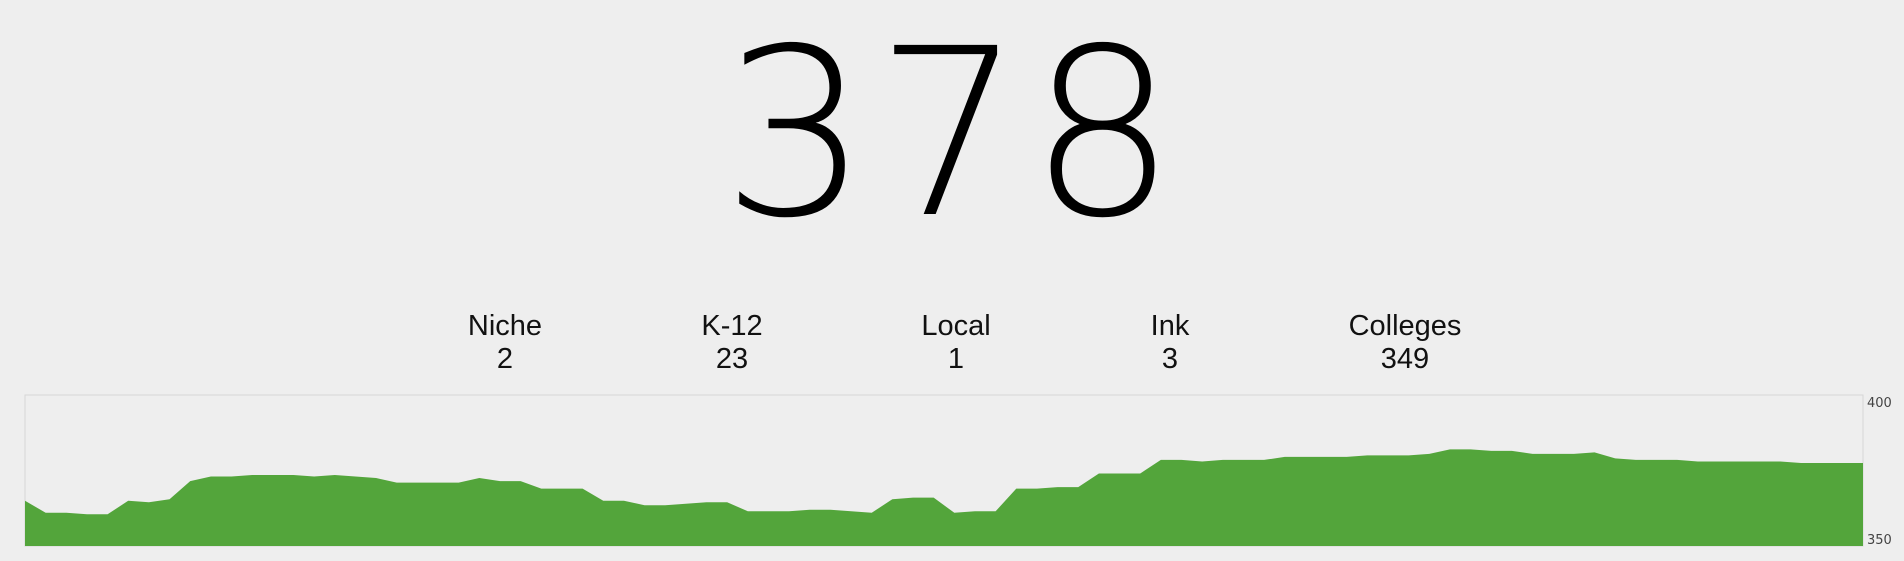  Describe the element at coordinates (1879, 540) in the screenshot. I see `y-tick-label: 350` at that location.